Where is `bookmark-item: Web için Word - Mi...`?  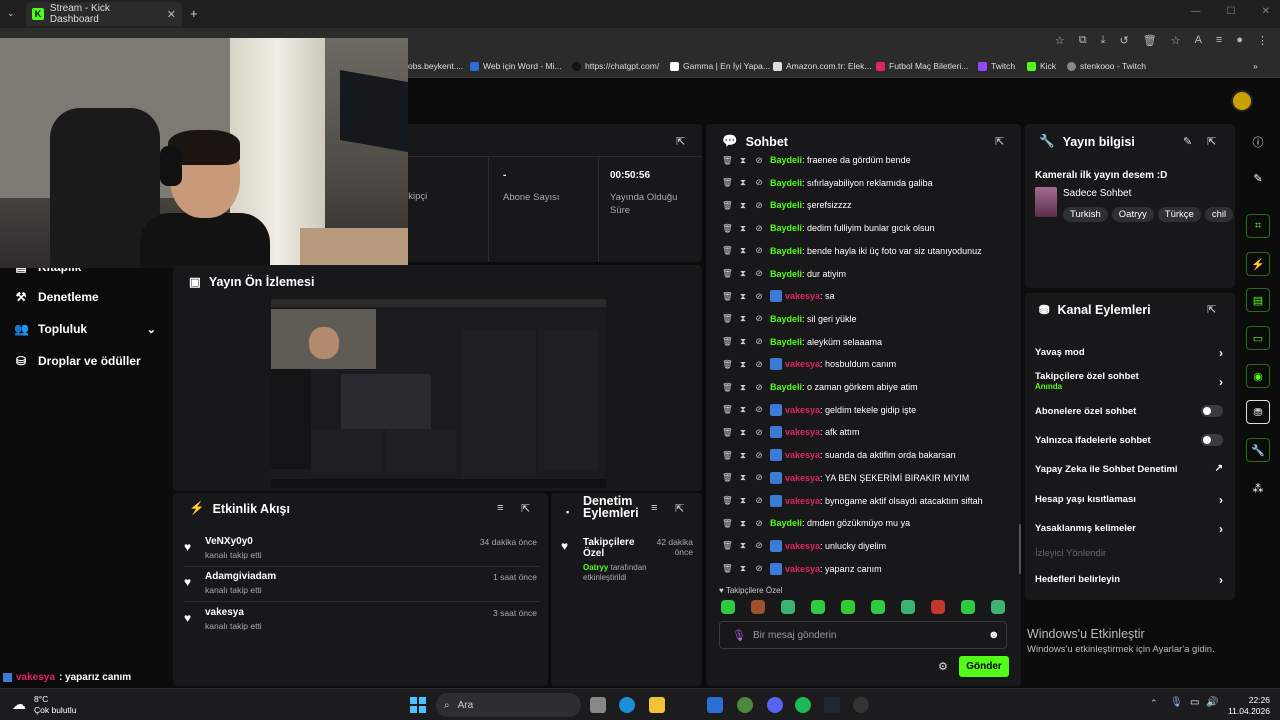 bookmark-item: Web için Word - Mi... is located at coordinates (516, 66).